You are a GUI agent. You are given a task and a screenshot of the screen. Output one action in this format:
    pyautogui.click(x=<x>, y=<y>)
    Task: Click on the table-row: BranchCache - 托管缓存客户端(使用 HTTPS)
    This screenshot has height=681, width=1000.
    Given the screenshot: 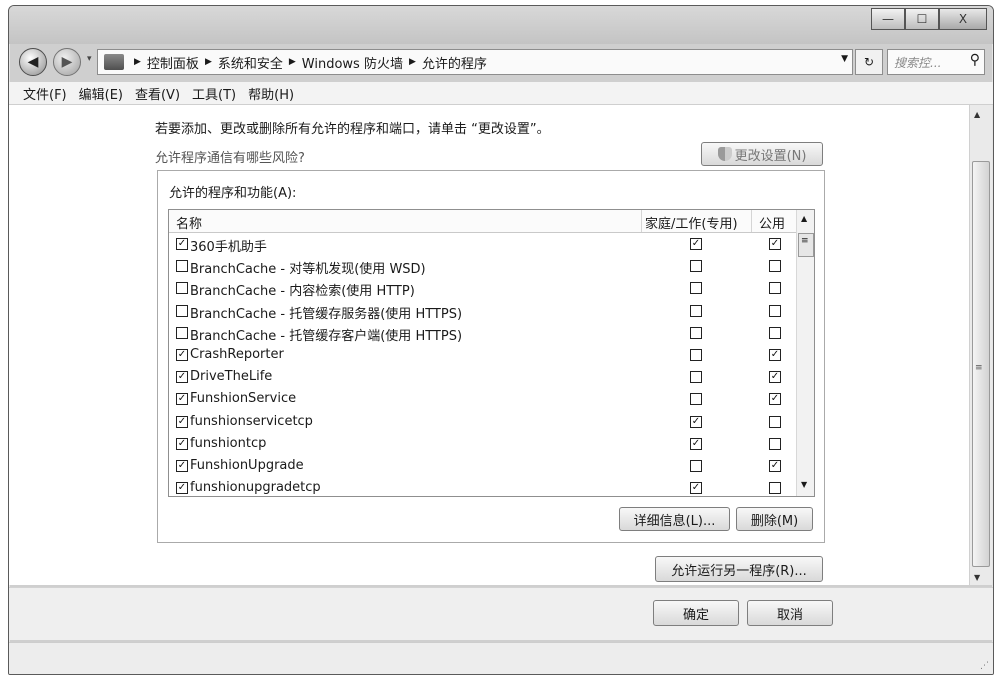 What is the action you would take?
    pyautogui.click(x=482, y=333)
    